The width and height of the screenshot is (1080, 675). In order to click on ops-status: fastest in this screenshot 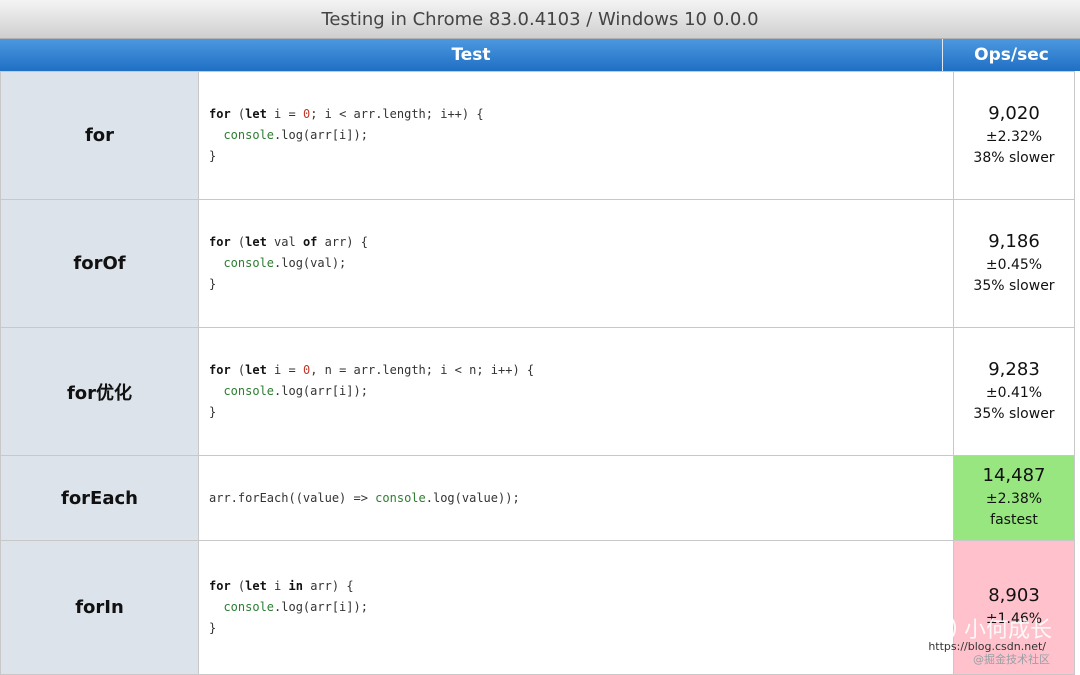, I will do `click(1014, 520)`.